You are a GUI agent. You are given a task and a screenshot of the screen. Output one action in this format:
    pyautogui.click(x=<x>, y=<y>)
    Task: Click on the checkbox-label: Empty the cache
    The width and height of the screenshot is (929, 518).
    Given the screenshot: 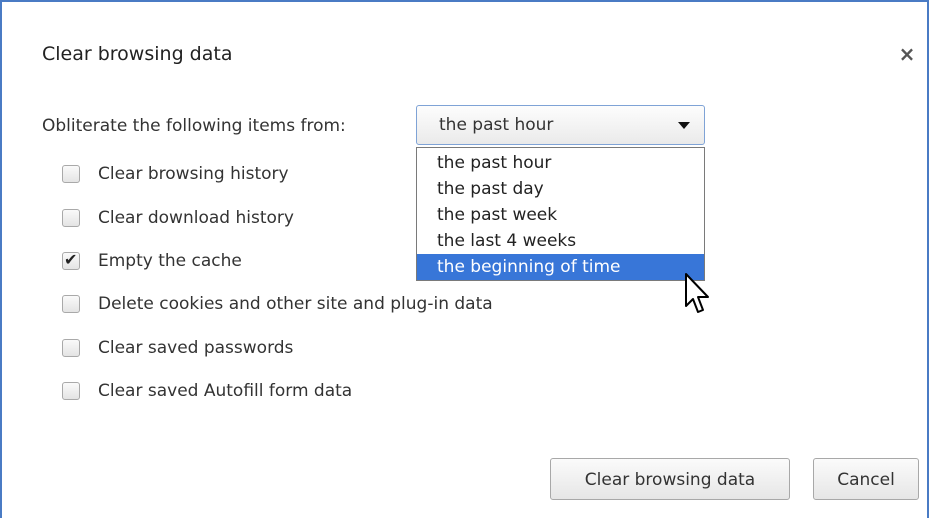 What is the action you would take?
    pyautogui.click(x=170, y=261)
    